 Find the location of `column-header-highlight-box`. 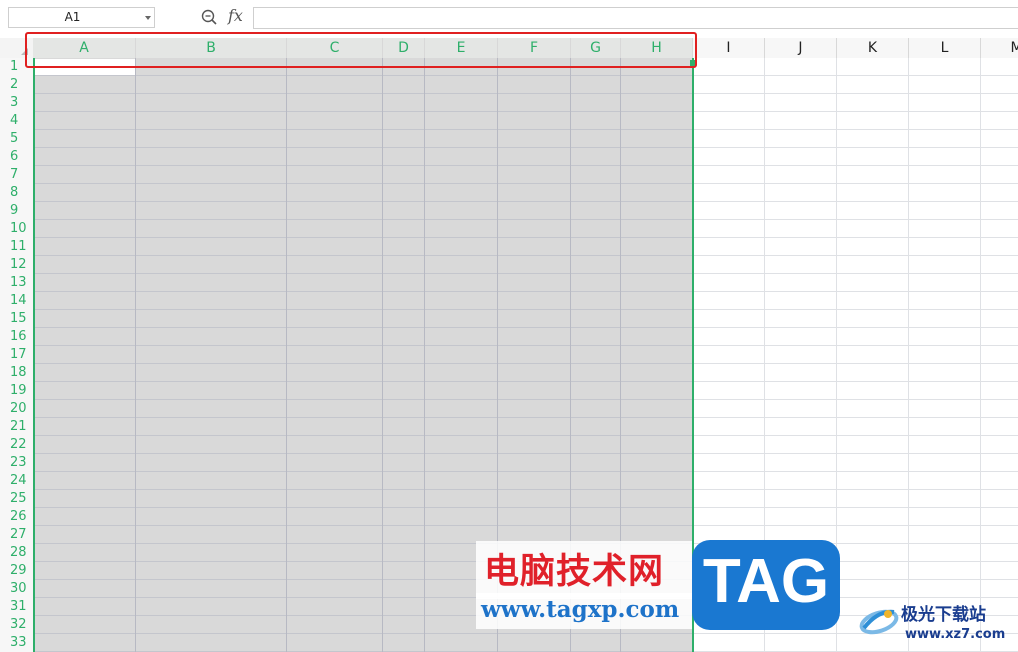

column-header-highlight-box is located at coordinates (361, 50).